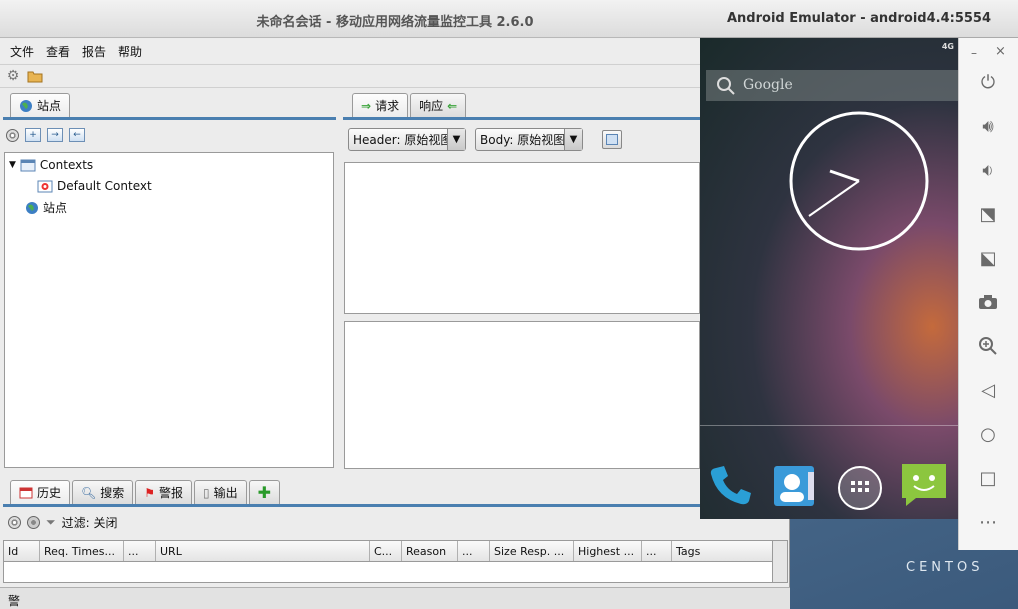 The image size is (1018, 609). I want to click on plus-icon: ✚, so click(264, 492).